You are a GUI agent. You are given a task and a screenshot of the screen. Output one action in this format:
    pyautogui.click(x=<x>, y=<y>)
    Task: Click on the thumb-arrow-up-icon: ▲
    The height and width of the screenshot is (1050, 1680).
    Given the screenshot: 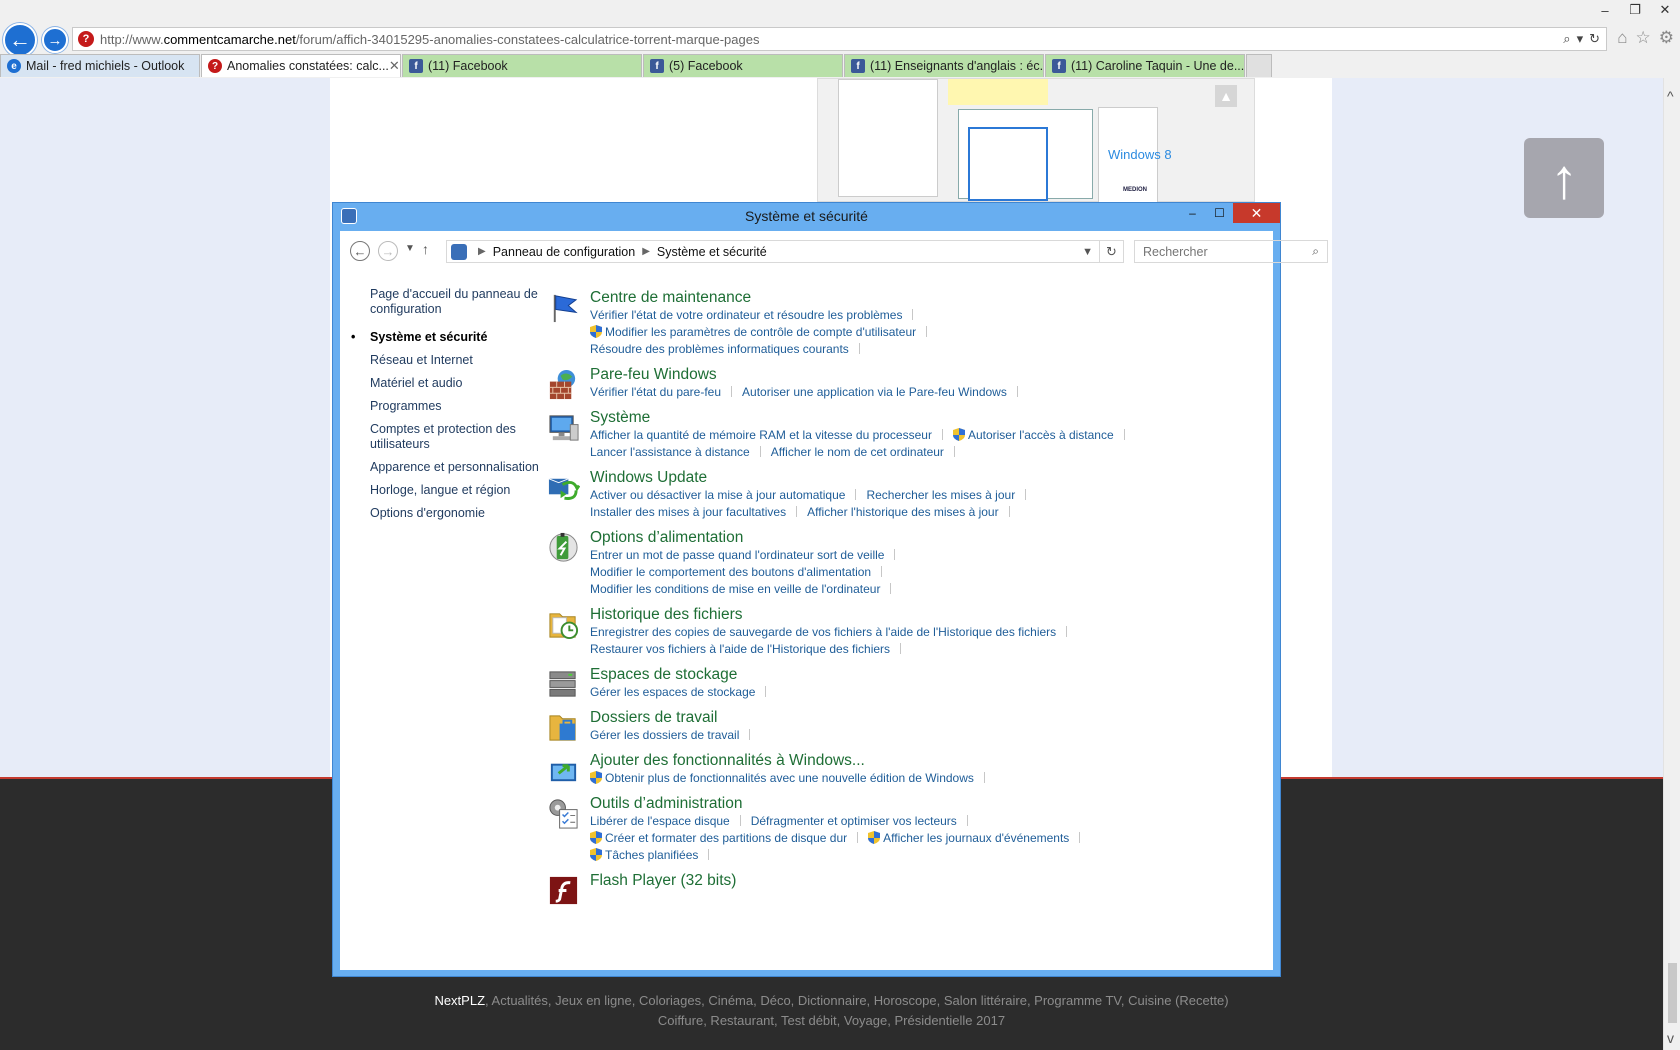 What is the action you would take?
    pyautogui.click(x=1226, y=96)
    